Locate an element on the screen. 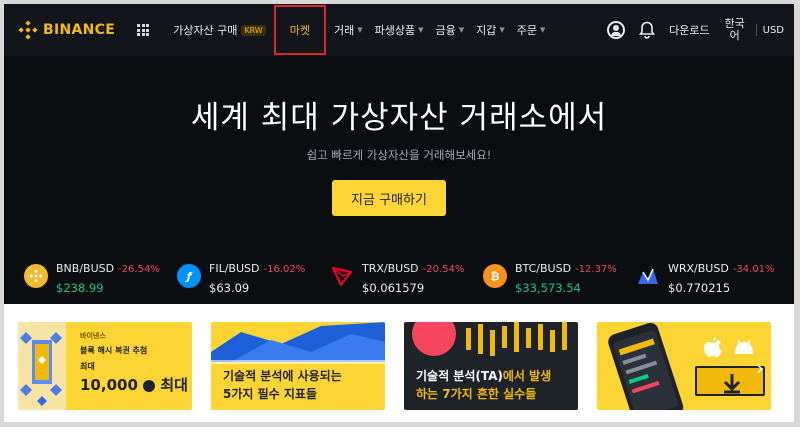 The width and height of the screenshot is (800, 427). banner-line1-rest: 에서 발생 is located at coordinates (527, 376).